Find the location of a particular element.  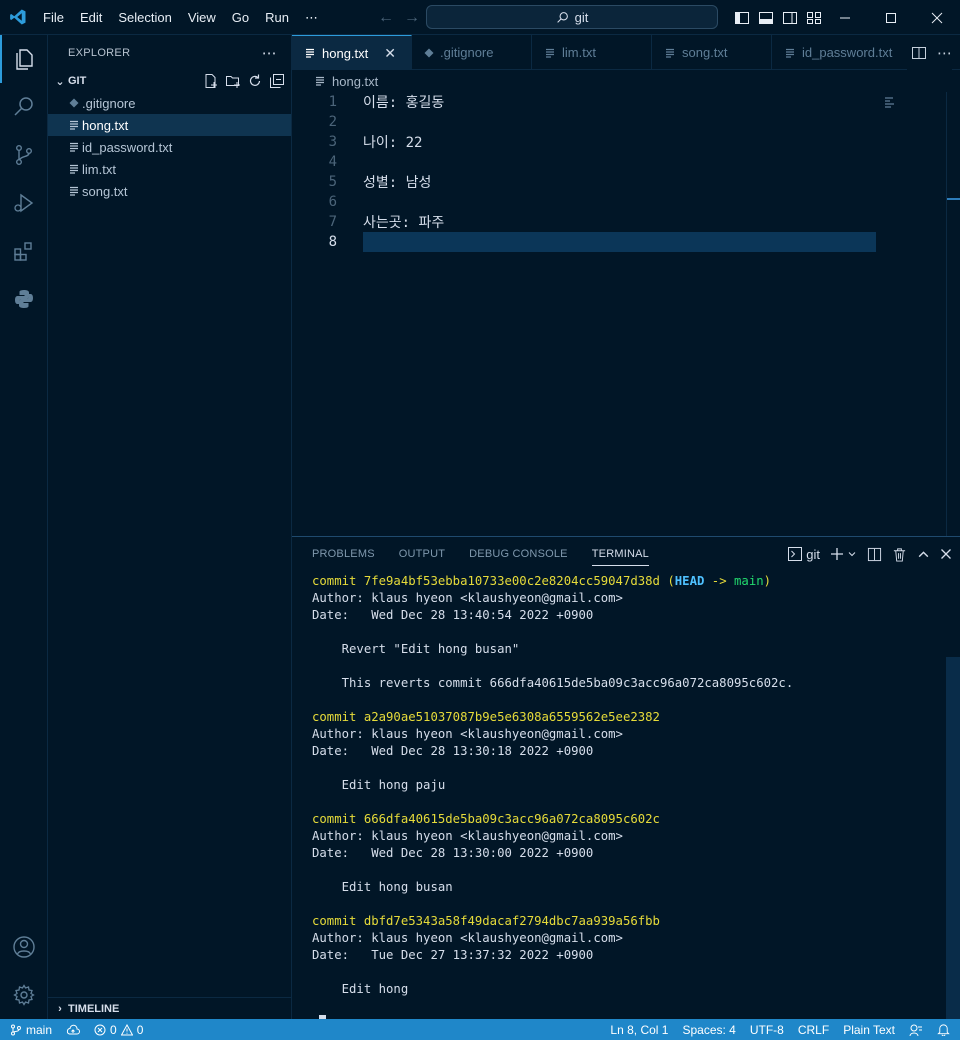

branch-icon is located at coordinates (16, 1029).